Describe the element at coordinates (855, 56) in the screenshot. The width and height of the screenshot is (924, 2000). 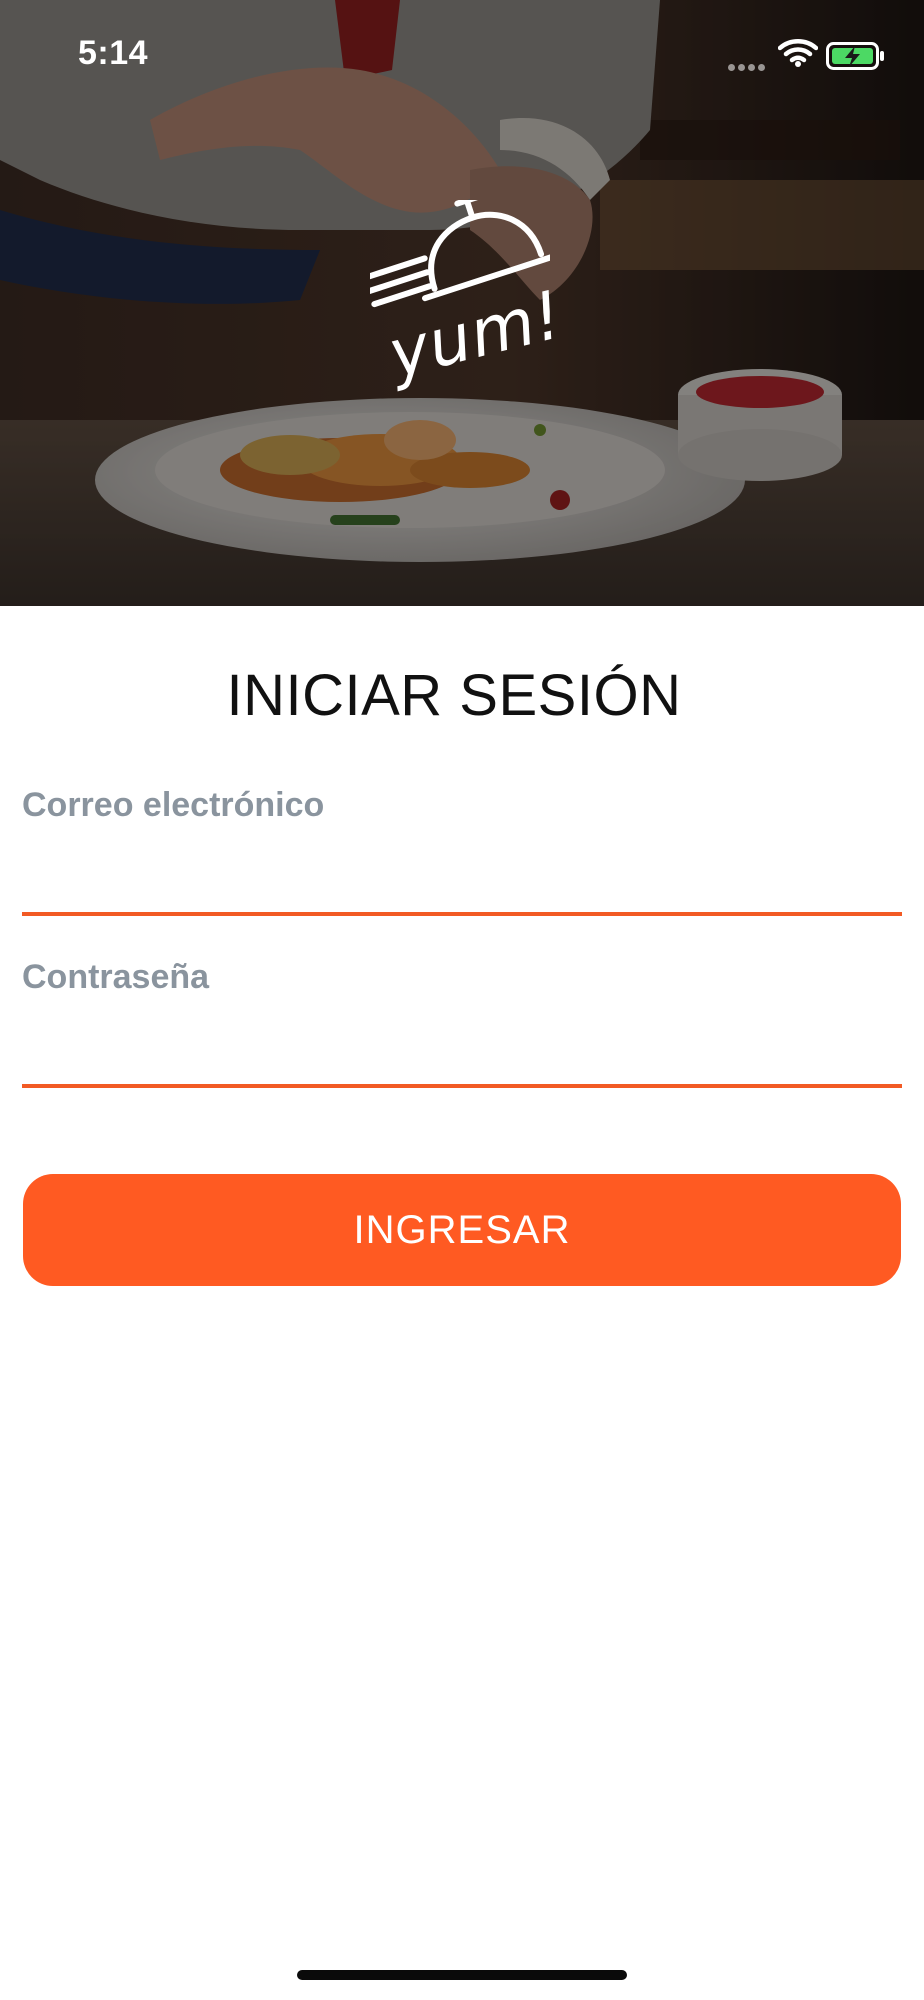
I see `battery-charging-icon` at that location.